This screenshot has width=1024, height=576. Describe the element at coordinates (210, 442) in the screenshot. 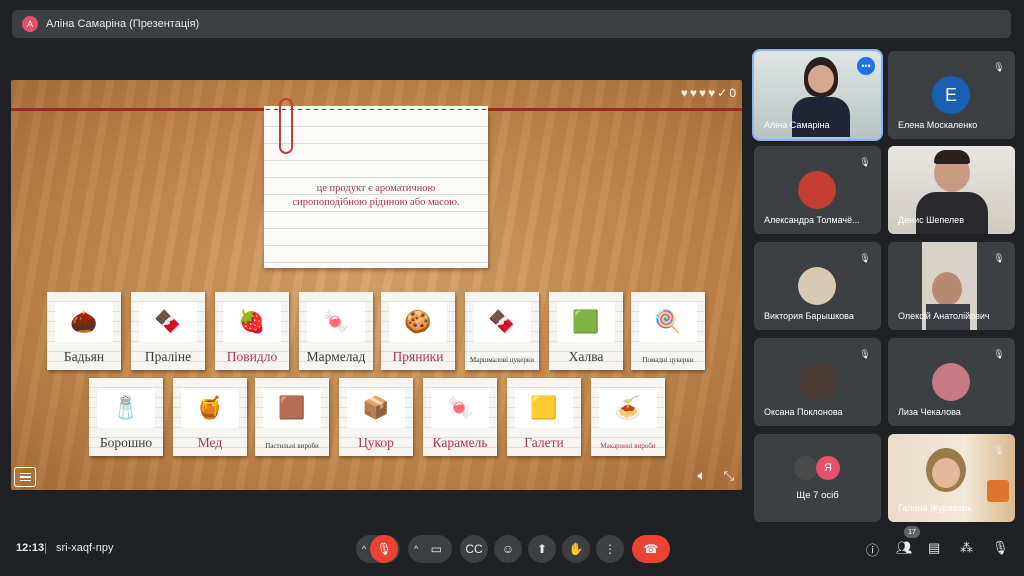

I see `answer-label: Мед` at that location.